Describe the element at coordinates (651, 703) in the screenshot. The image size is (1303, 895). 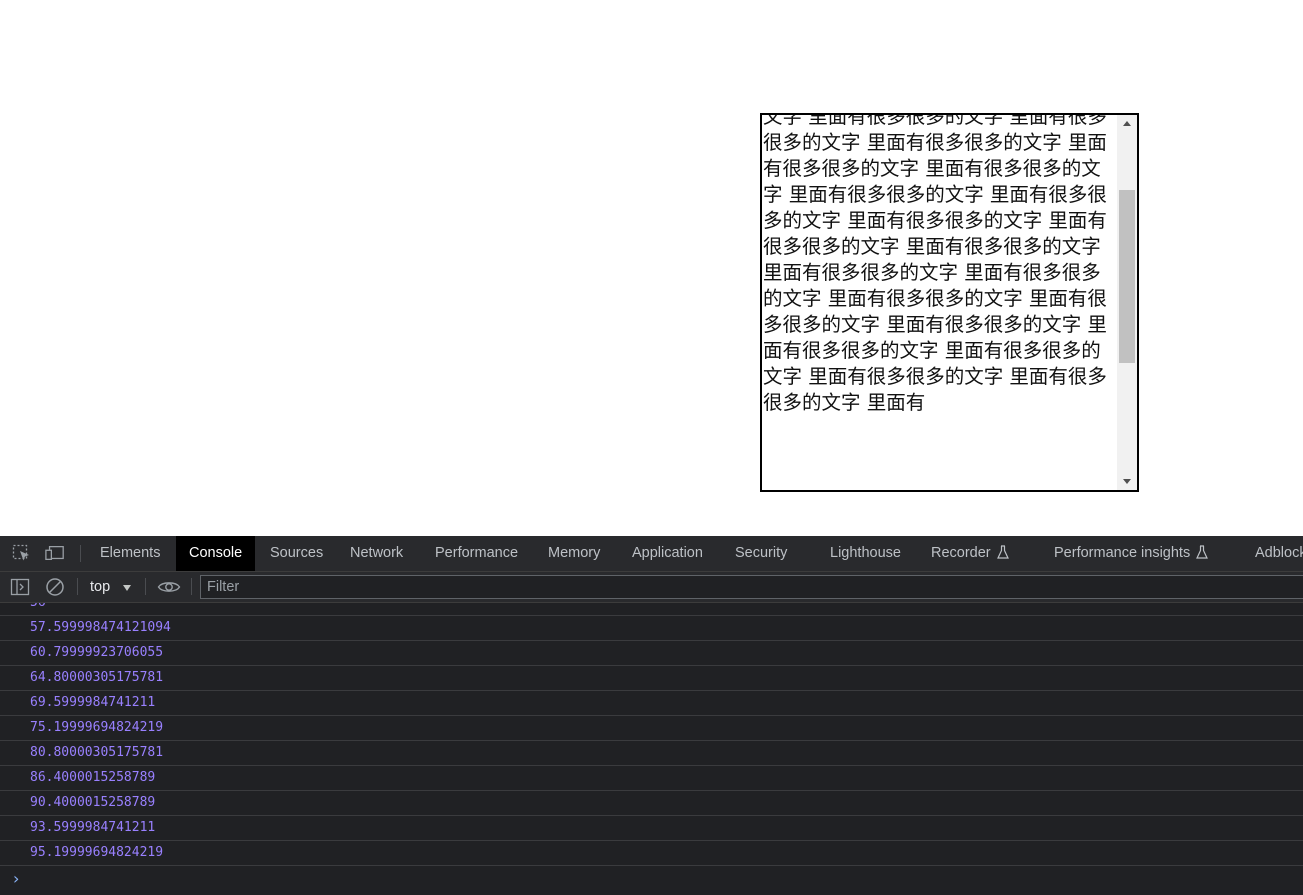
I see `console-message: 69.5999984741211` at that location.